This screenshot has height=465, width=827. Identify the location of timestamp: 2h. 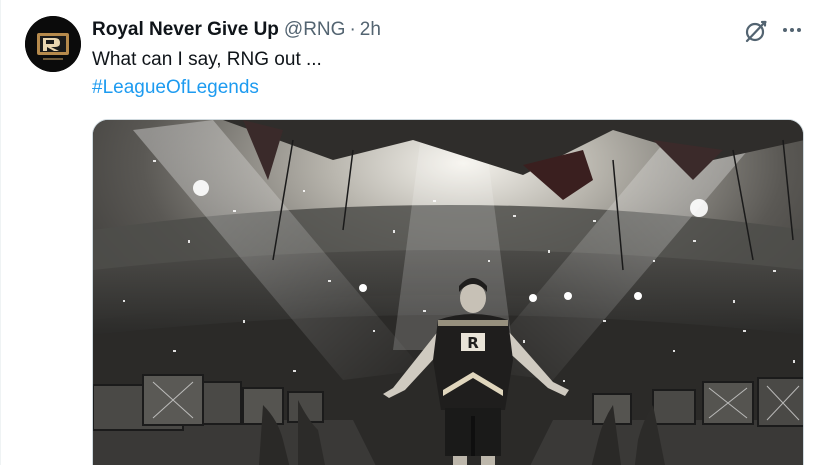
(370, 30).